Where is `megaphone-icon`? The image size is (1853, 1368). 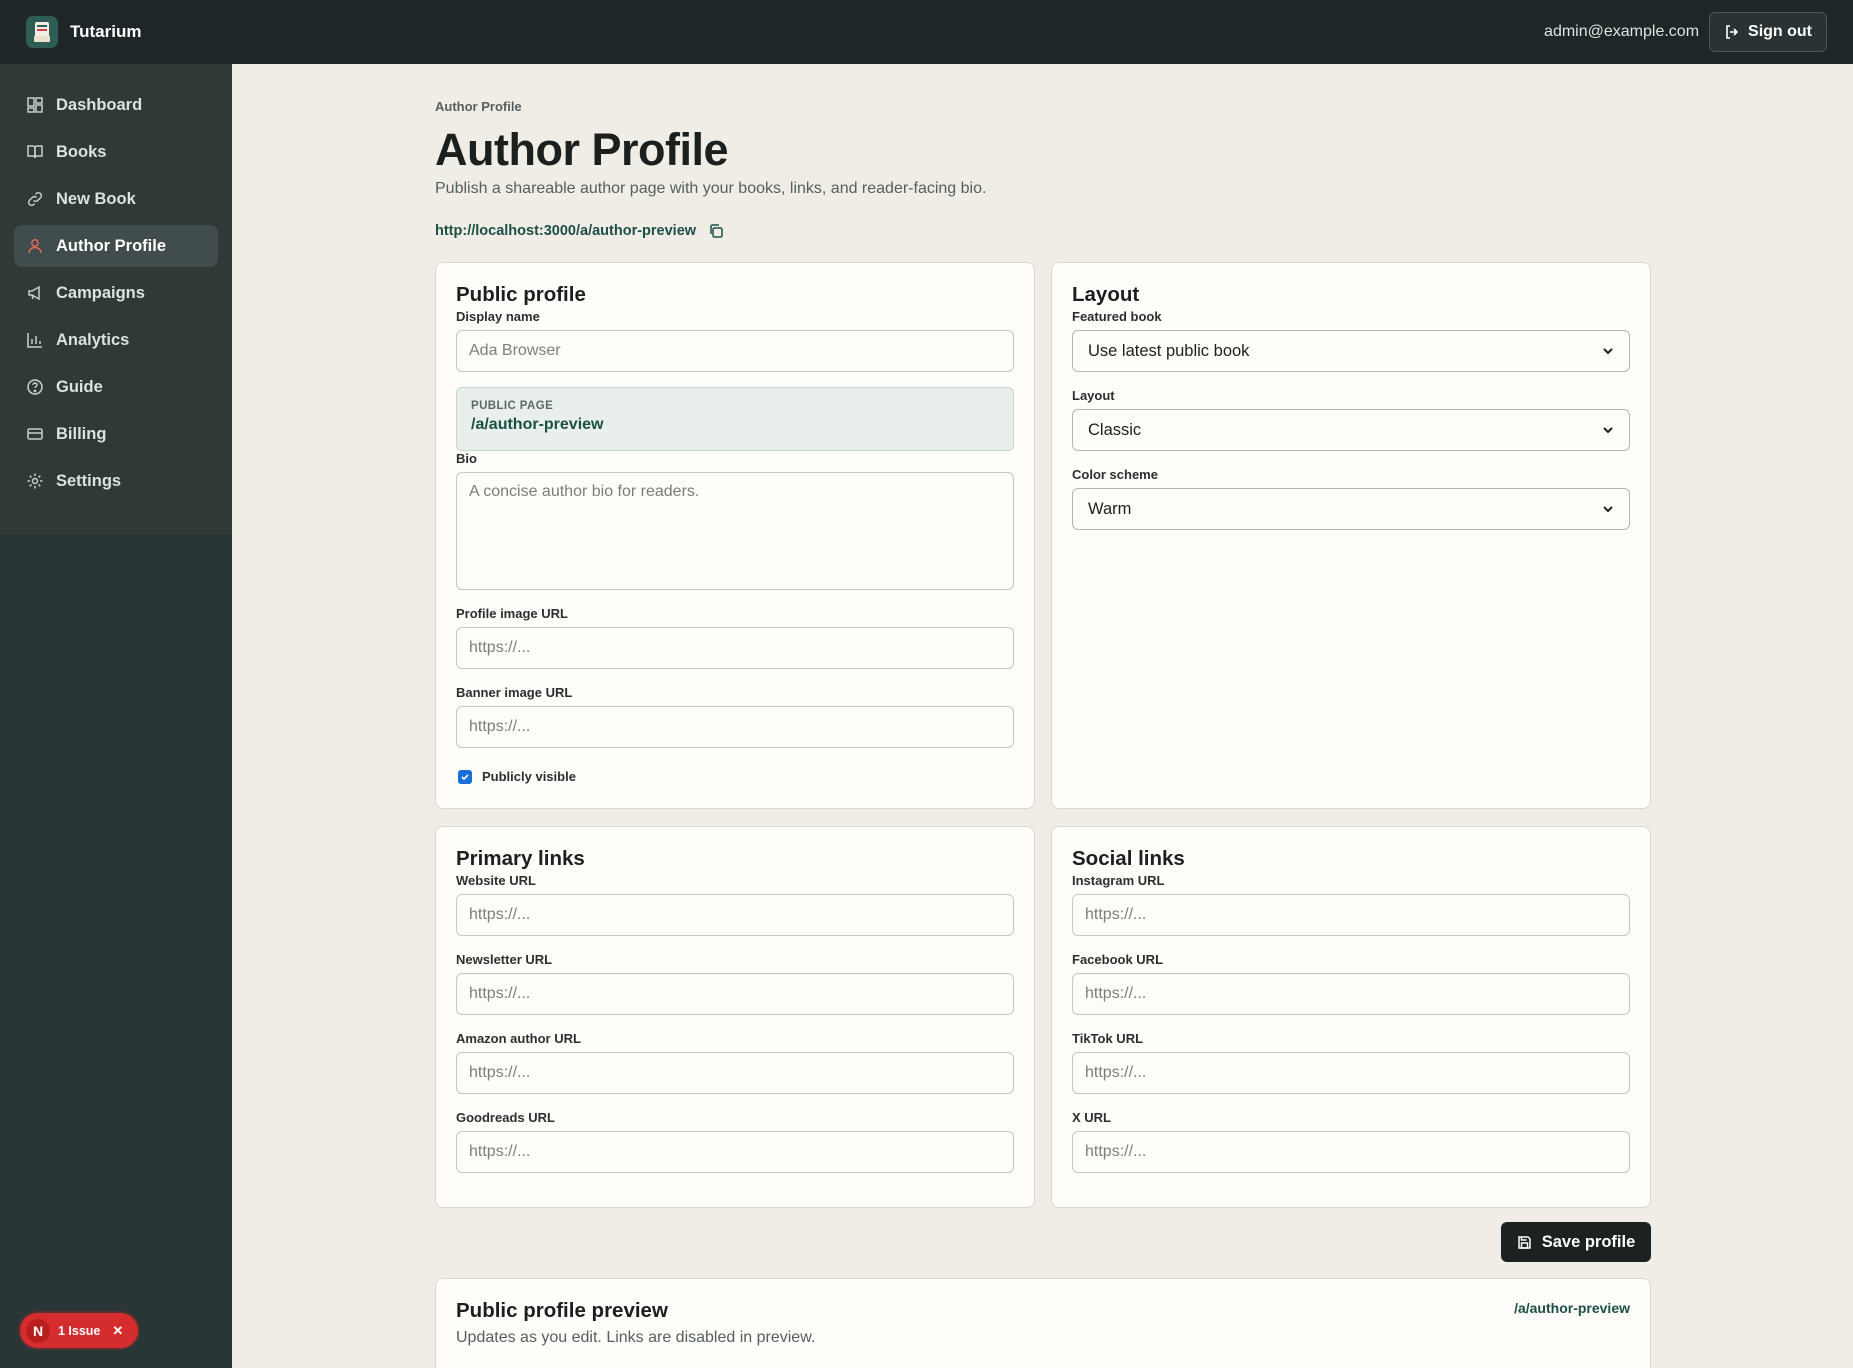
megaphone-icon is located at coordinates (34, 293).